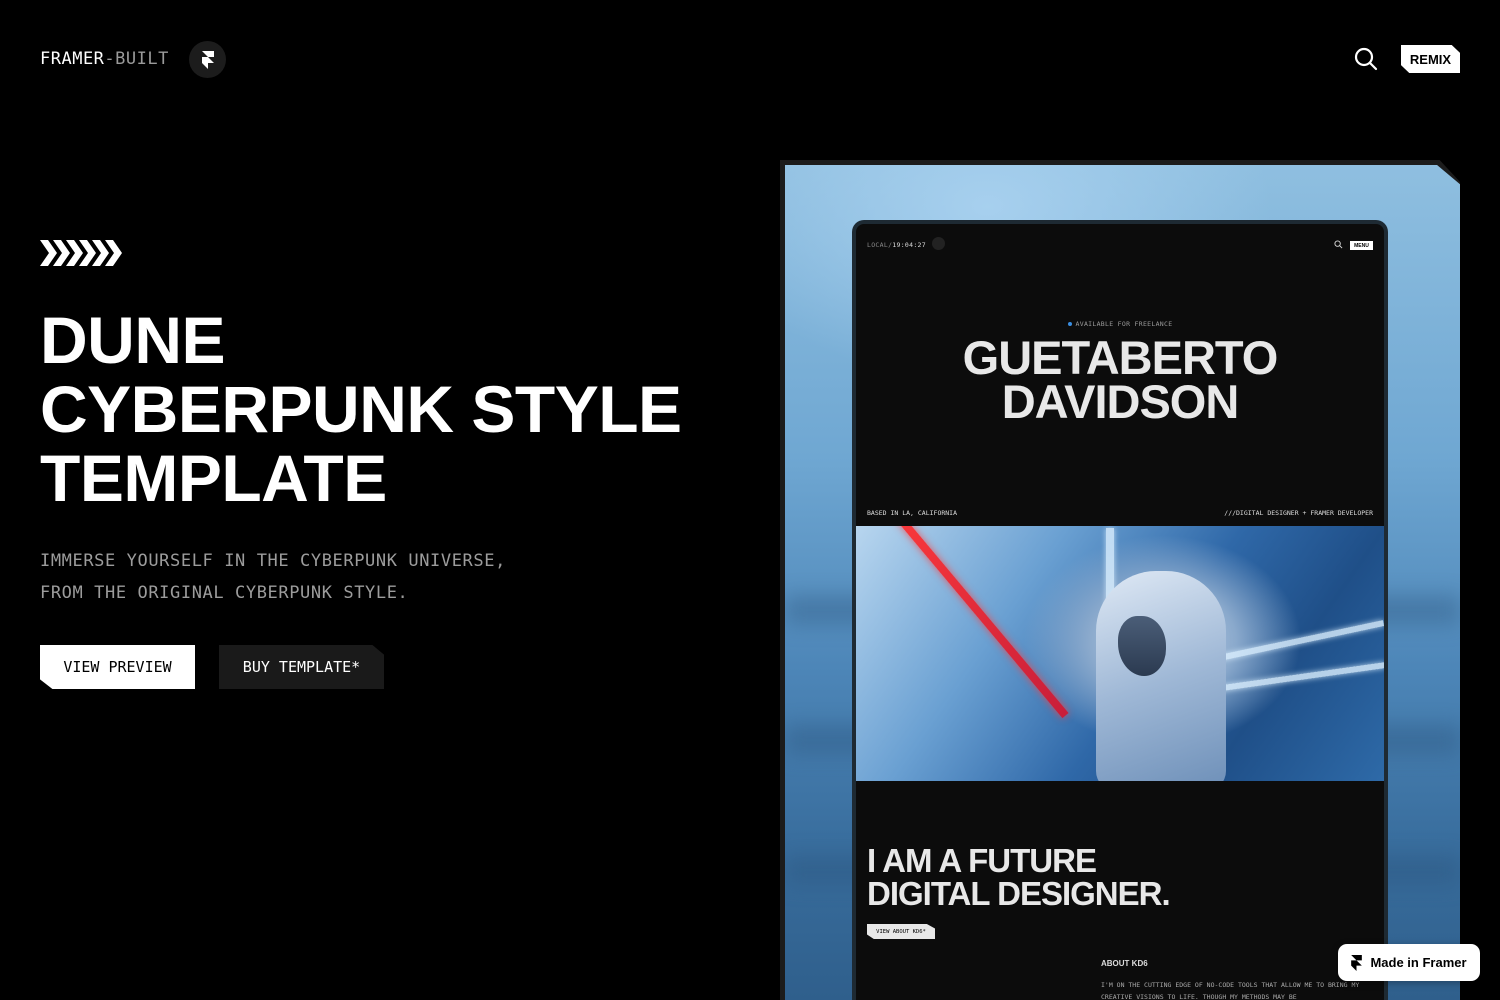 This screenshot has width=1500, height=1000. I want to click on made-in-framer-badge: Made in Framer, so click(1409, 962).